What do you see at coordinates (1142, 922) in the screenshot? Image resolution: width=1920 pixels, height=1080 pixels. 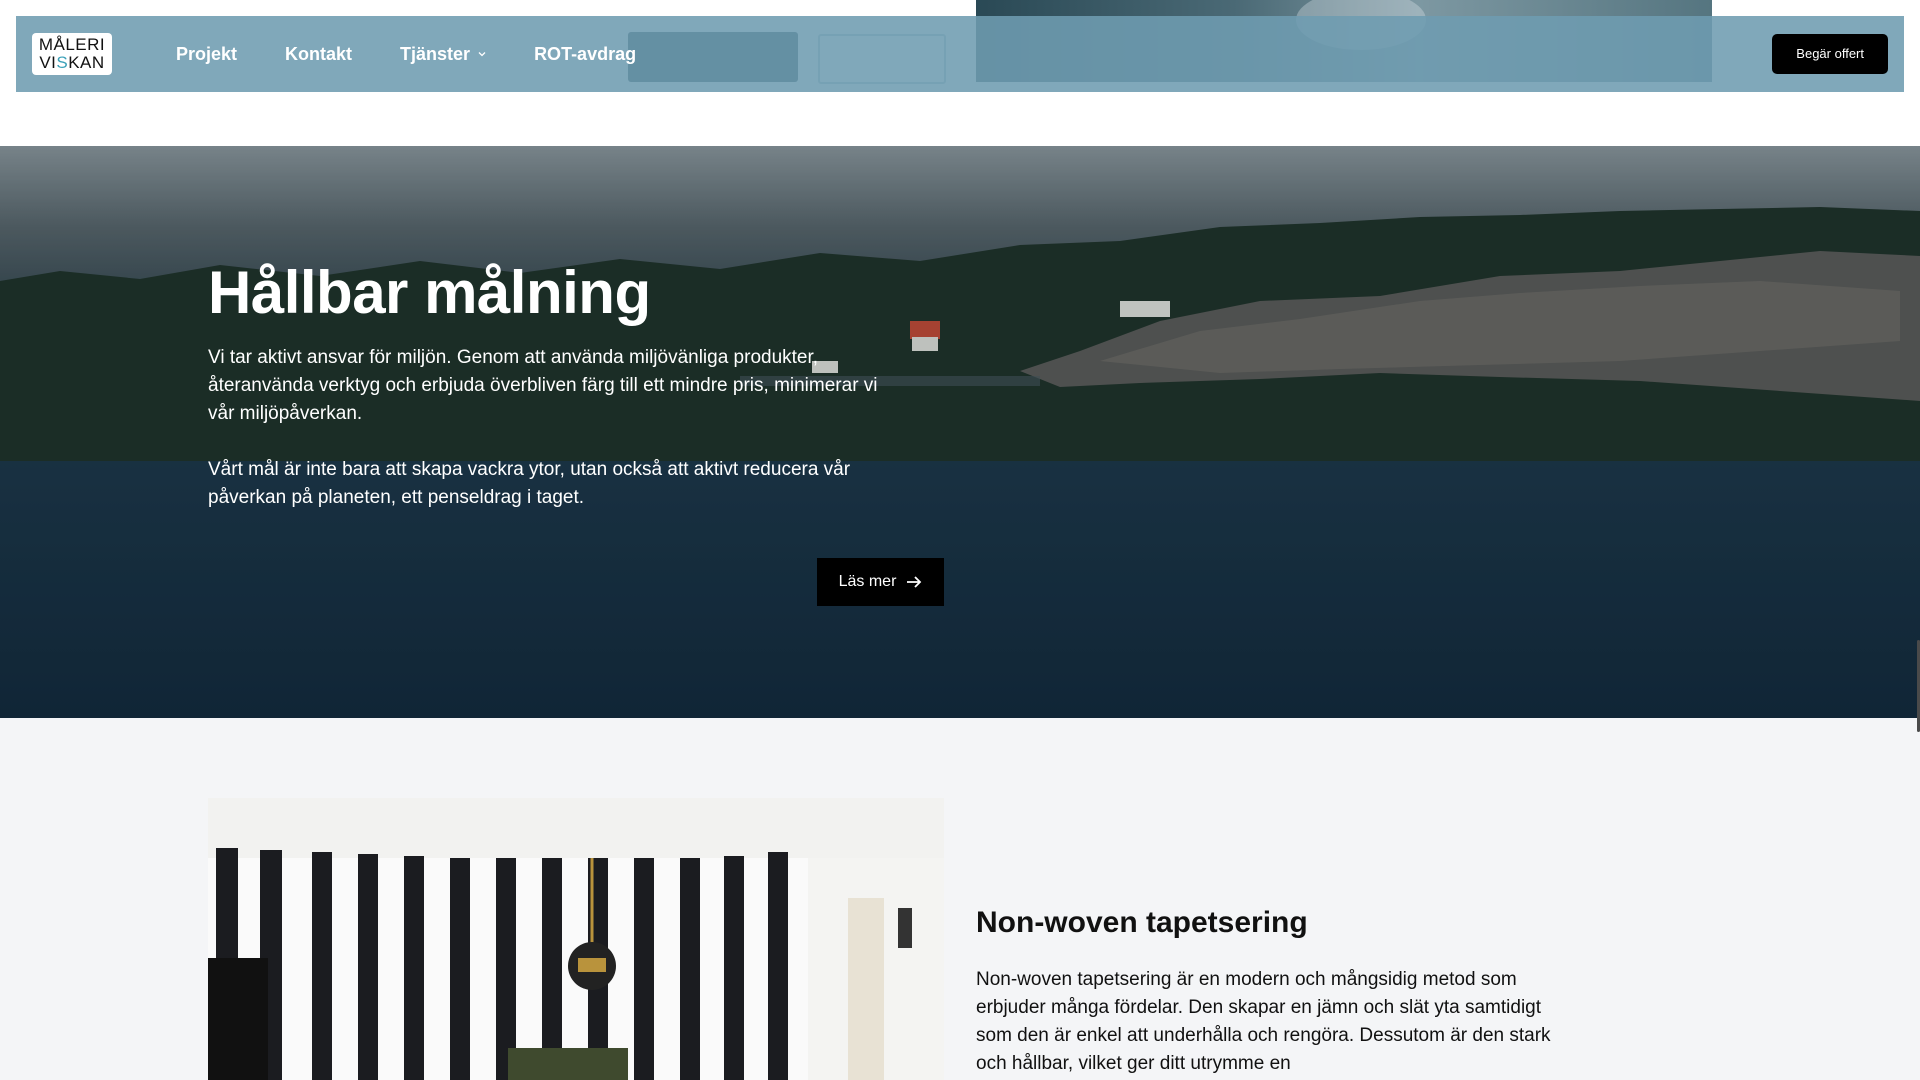 I see `service-title: Non-woven tapetsering` at bounding box center [1142, 922].